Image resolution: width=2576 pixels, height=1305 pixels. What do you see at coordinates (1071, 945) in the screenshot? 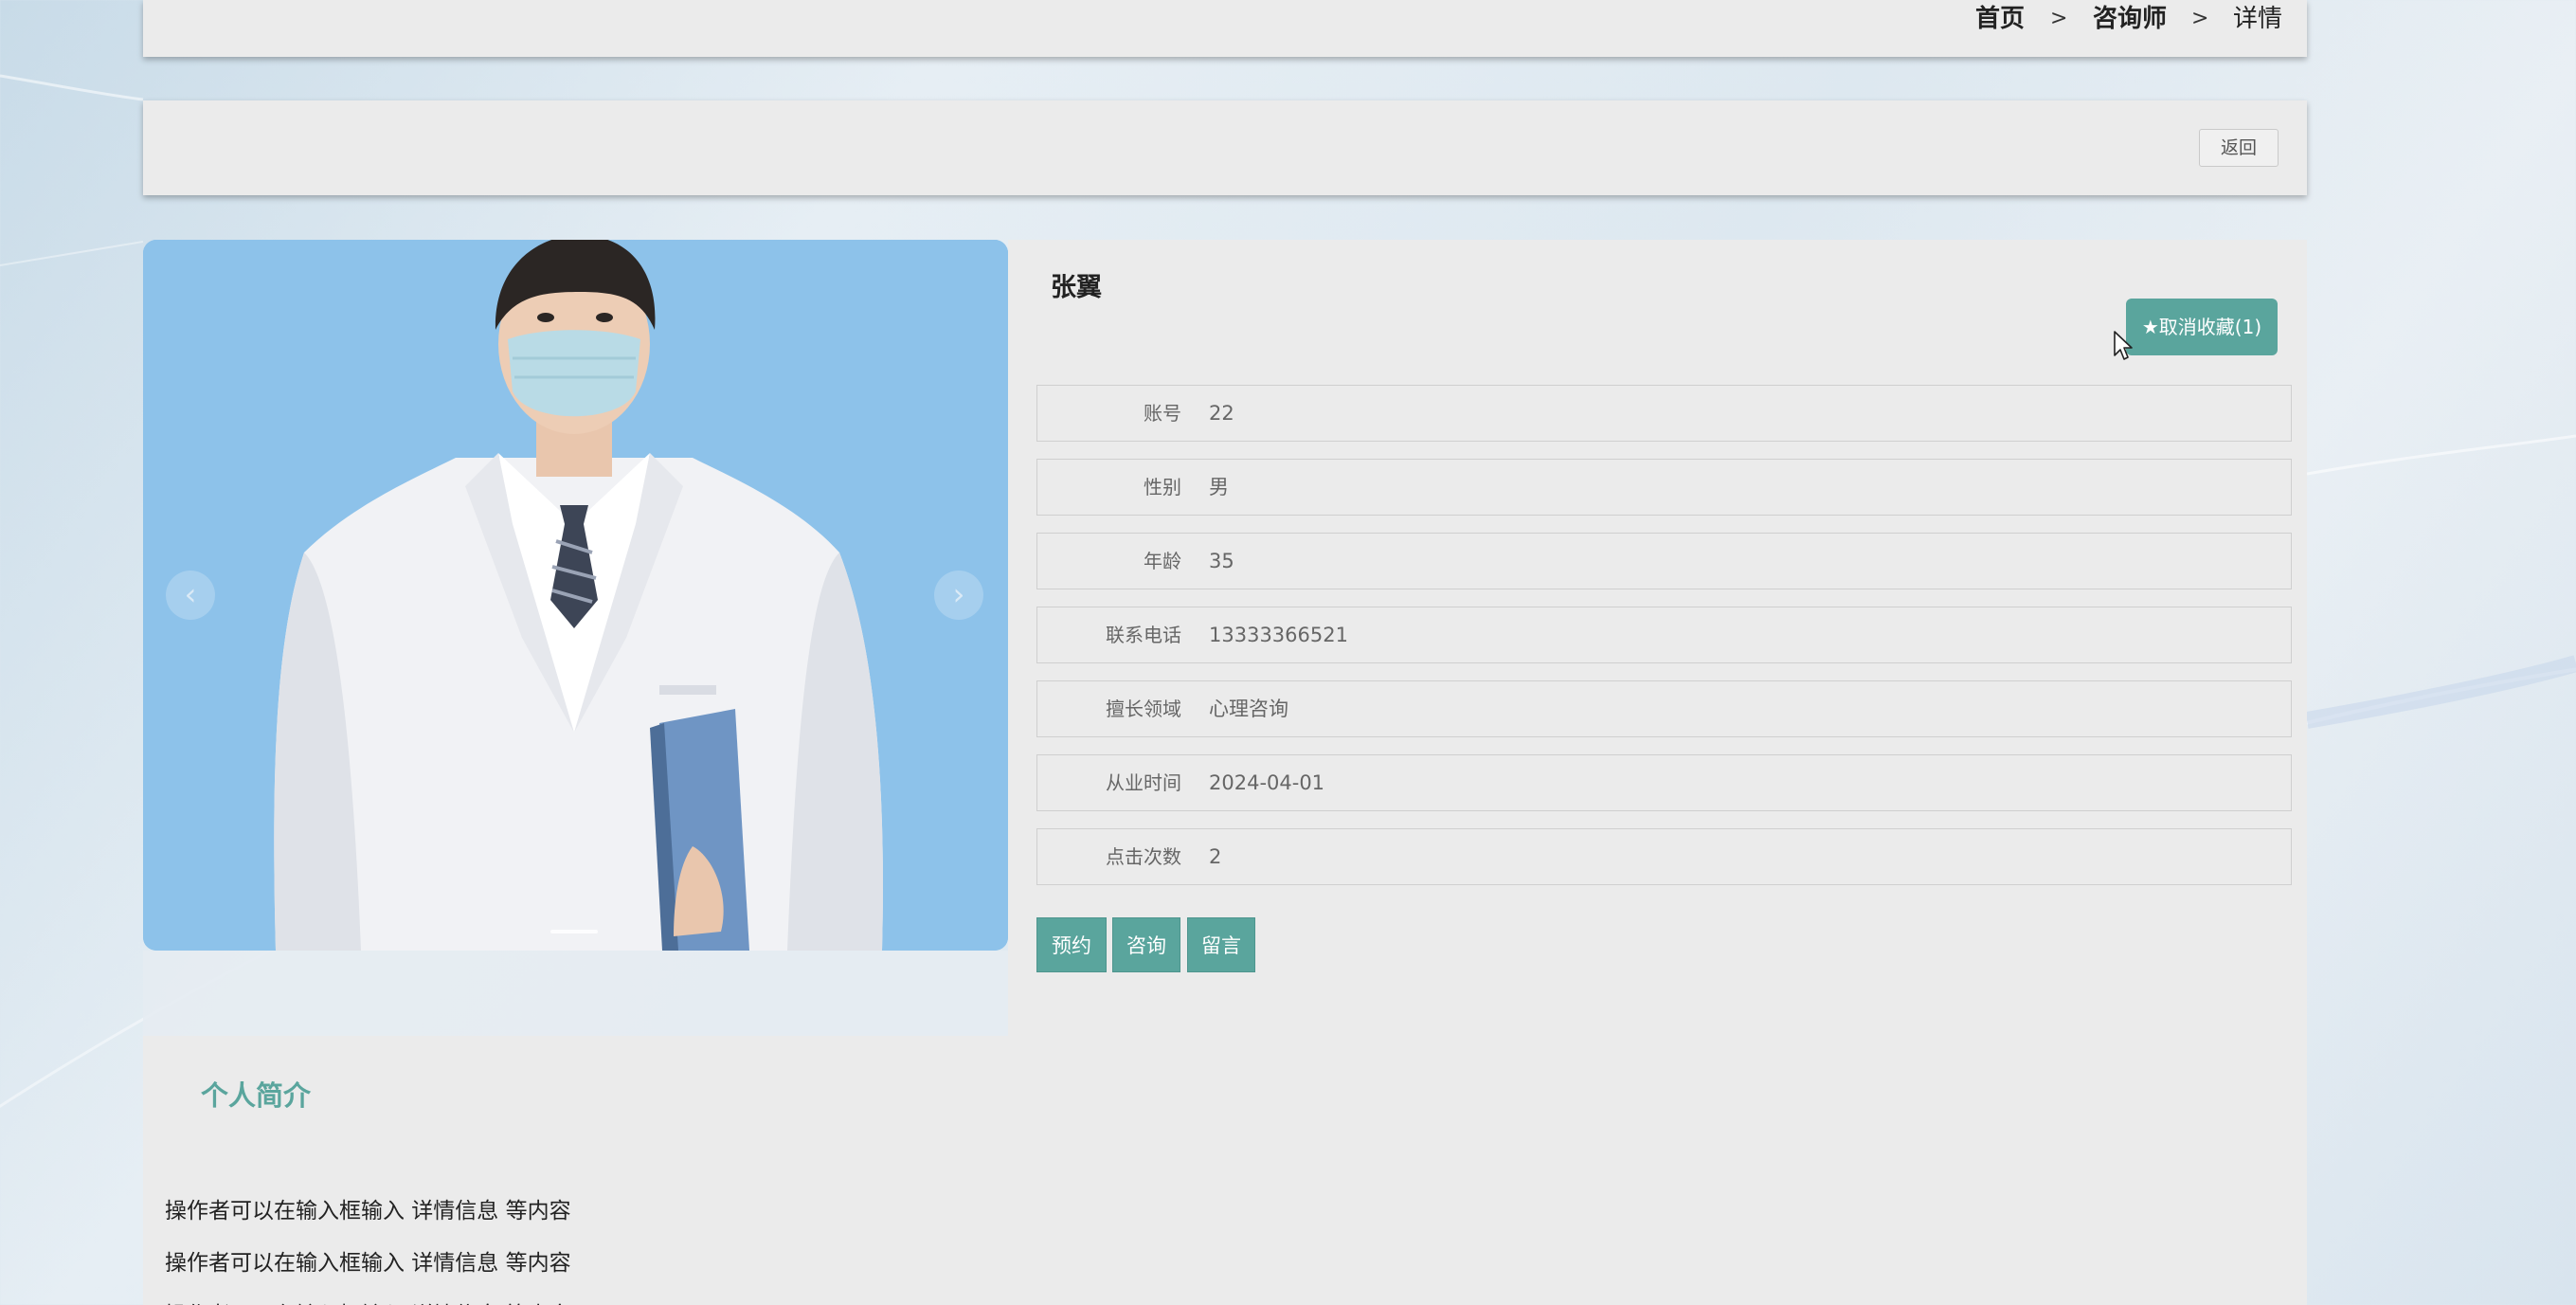
I see `book-button: 预约` at bounding box center [1071, 945].